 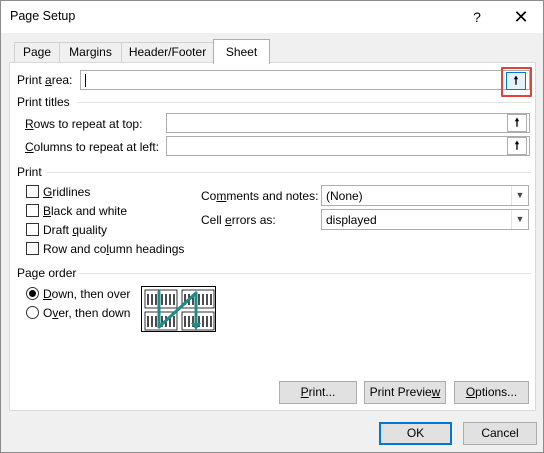 I want to click on cancel-button: Cancel, so click(x=500, y=433).